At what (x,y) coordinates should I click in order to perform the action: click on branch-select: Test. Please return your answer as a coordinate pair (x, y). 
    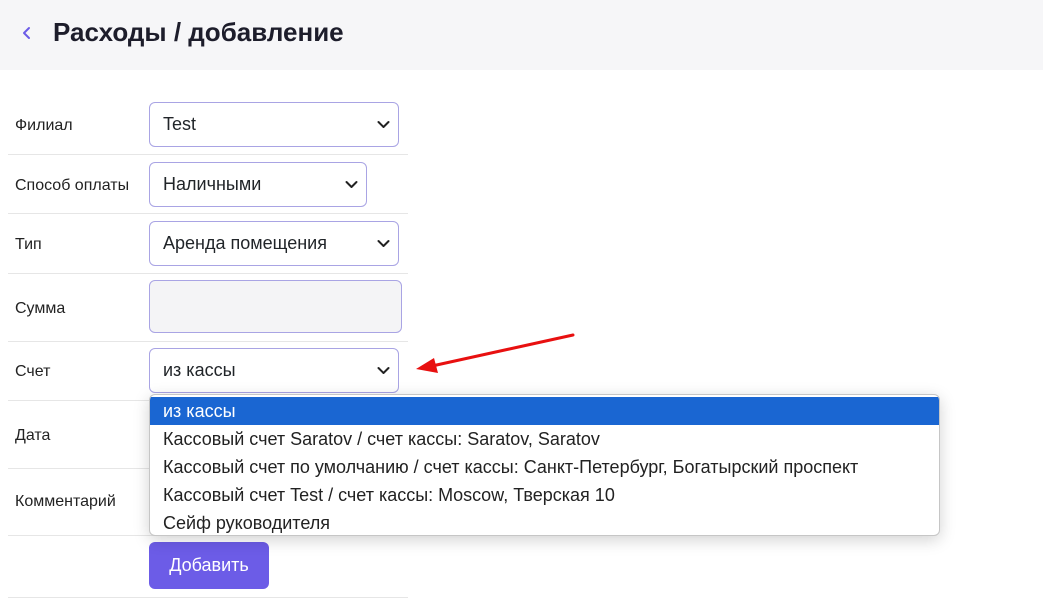
    Looking at the image, I should click on (274, 124).